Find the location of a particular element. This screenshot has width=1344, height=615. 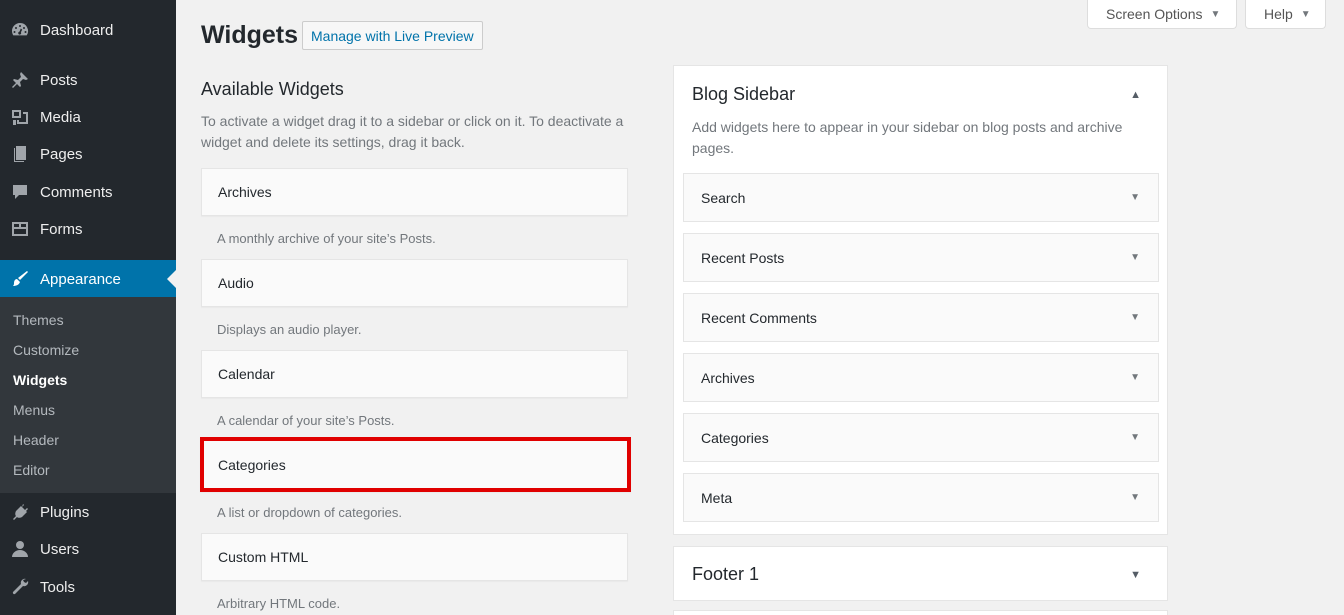

menu-label: Users is located at coordinates (60, 549).